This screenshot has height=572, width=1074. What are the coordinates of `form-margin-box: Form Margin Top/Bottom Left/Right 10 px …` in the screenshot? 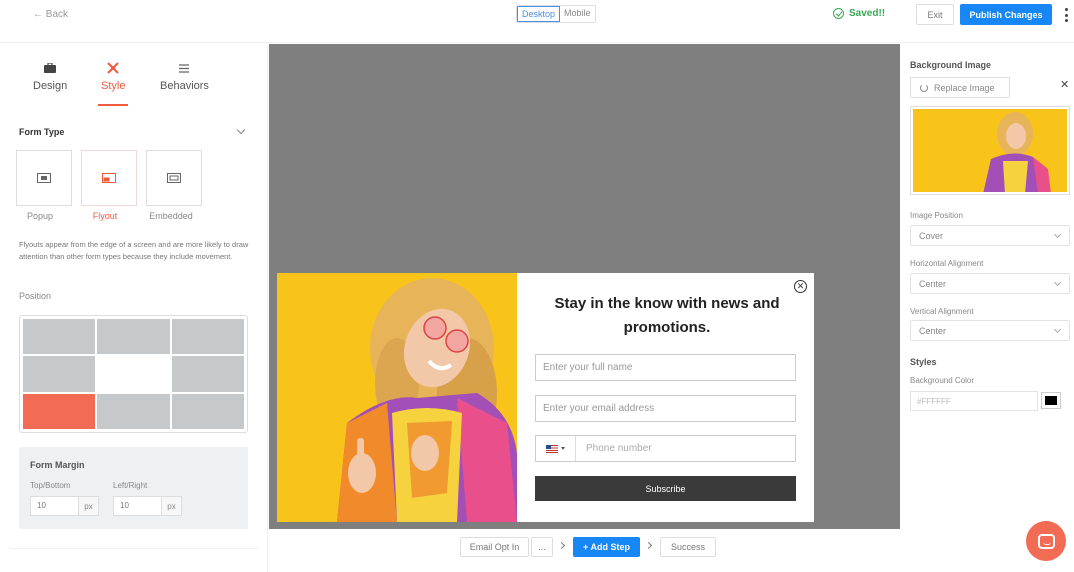 It's located at (133, 488).